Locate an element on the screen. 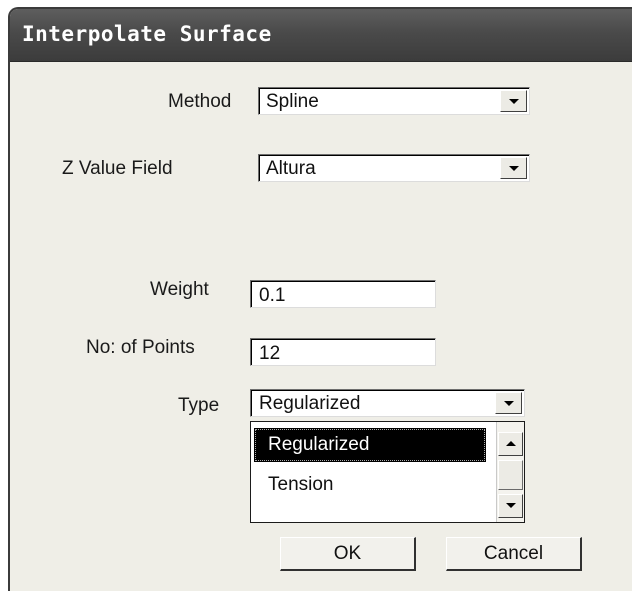 This screenshot has height=591, width=632. chevron-up-icon is located at coordinates (511, 443).